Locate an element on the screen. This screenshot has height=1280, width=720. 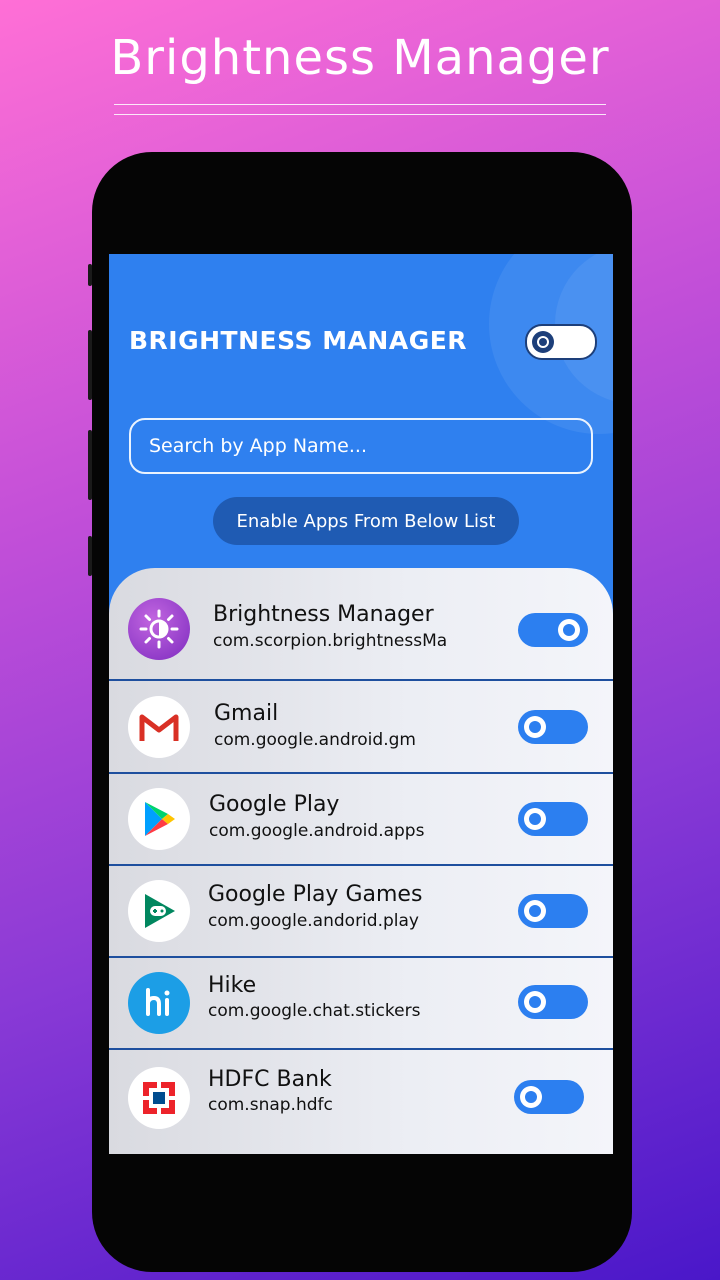
list-item: Google Play com.google.android.apps is located at coordinates (361, 819).